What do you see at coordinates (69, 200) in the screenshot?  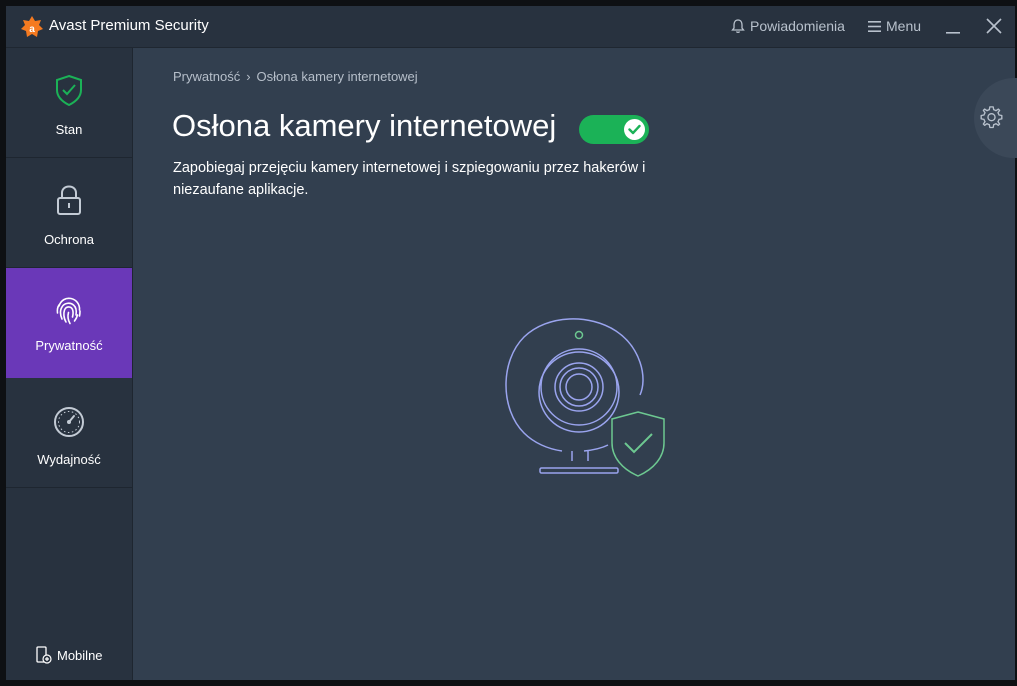 I see `lock-icon` at bounding box center [69, 200].